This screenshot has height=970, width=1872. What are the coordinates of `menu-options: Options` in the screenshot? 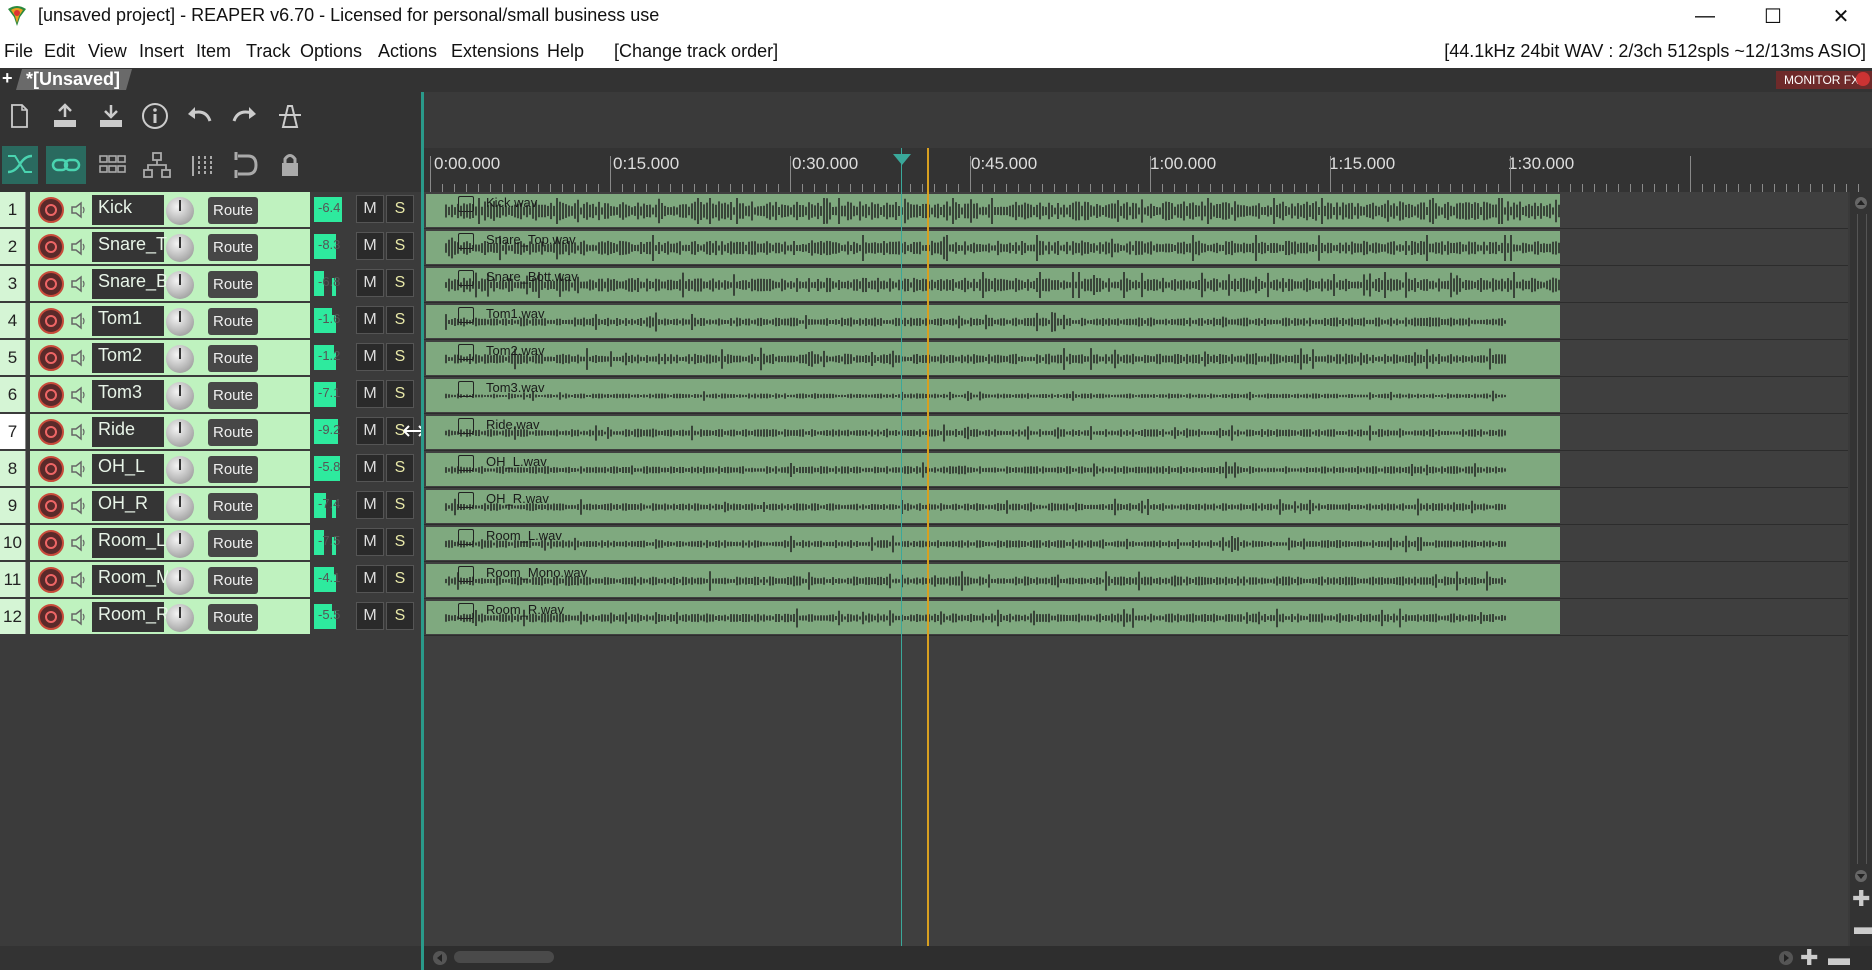 It's located at (331, 51).